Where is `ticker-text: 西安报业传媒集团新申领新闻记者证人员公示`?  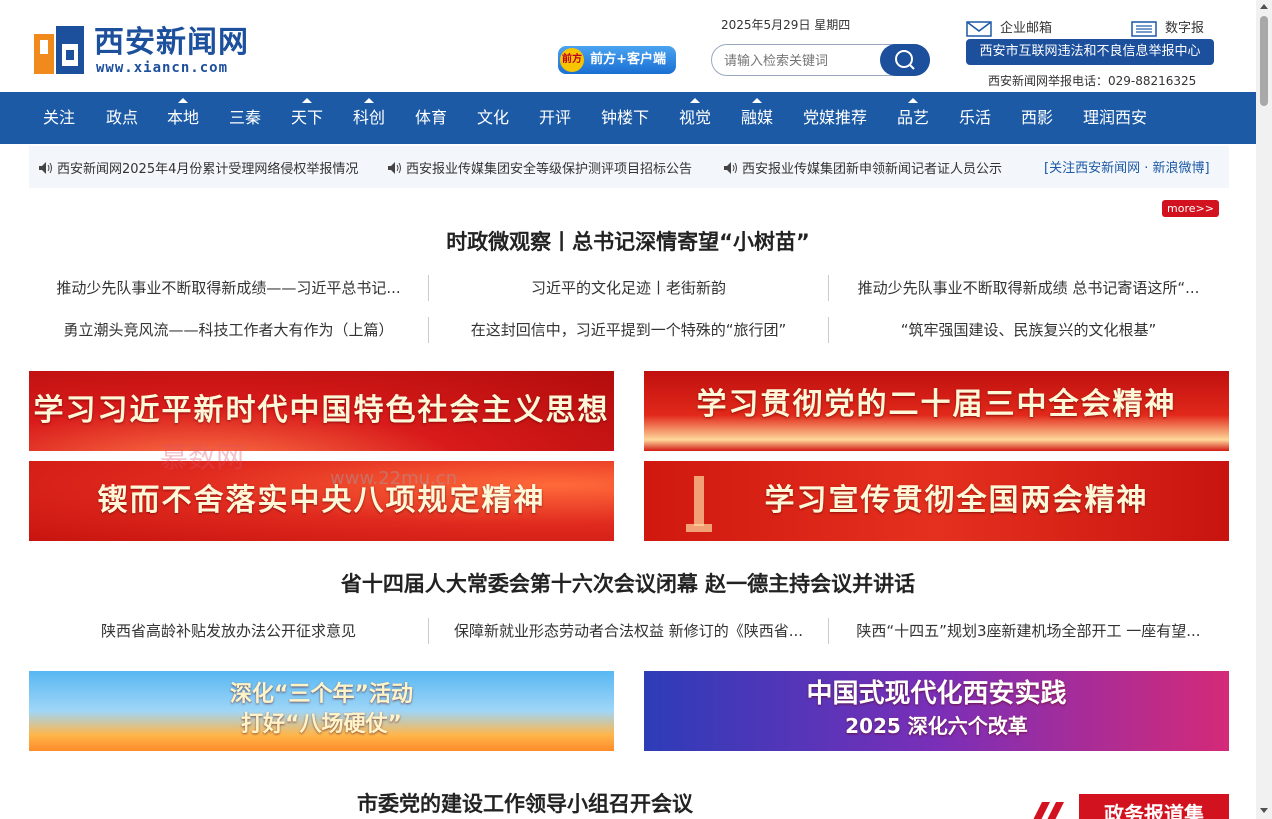
ticker-text: 西安报业传媒集团新申领新闻记者证人员公示 is located at coordinates (872, 169).